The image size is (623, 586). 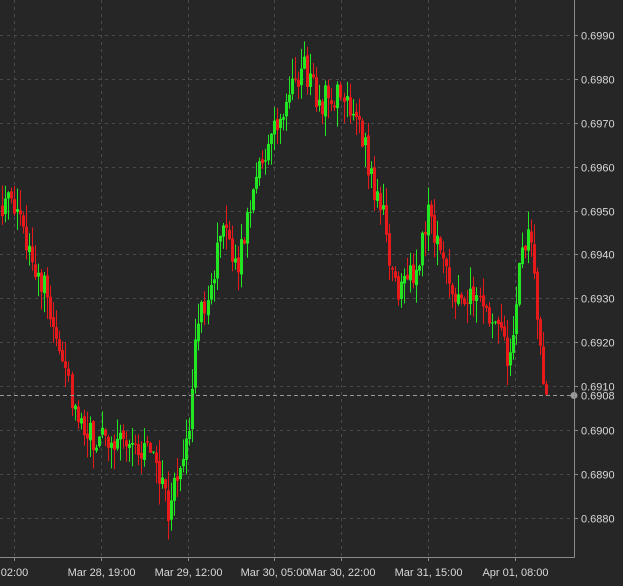 I want to click on y-tick-label: 0.6910, so click(x=598, y=388).